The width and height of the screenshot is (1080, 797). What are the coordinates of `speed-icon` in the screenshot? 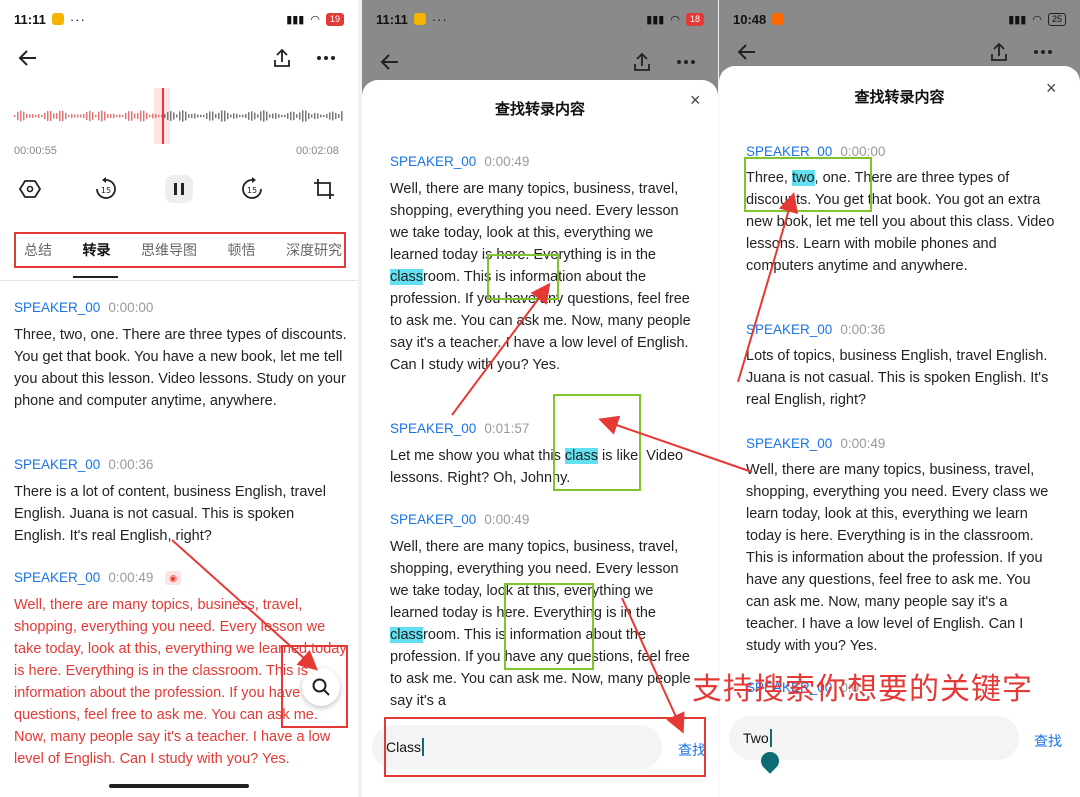 It's located at (30, 189).